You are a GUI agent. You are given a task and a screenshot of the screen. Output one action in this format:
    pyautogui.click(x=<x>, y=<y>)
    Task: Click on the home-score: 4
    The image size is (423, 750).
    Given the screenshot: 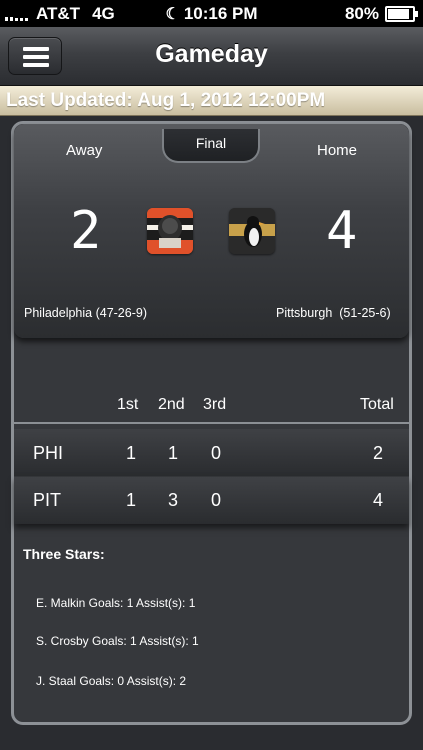 What is the action you would take?
    pyautogui.click(x=342, y=231)
    